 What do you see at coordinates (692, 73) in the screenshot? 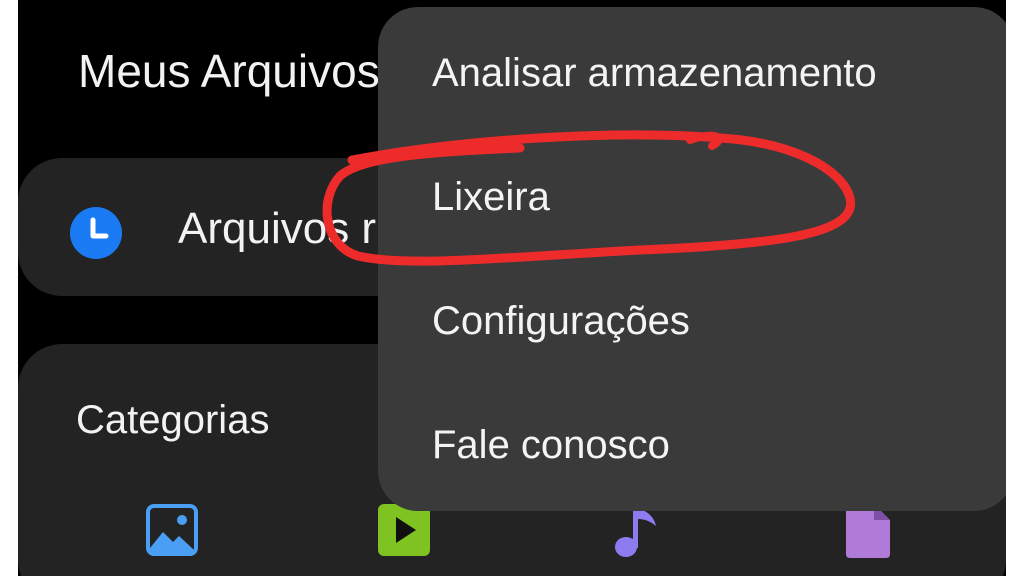
I see `menu-item-analyze-storage: Analisar armazenamento` at bounding box center [692, 73].